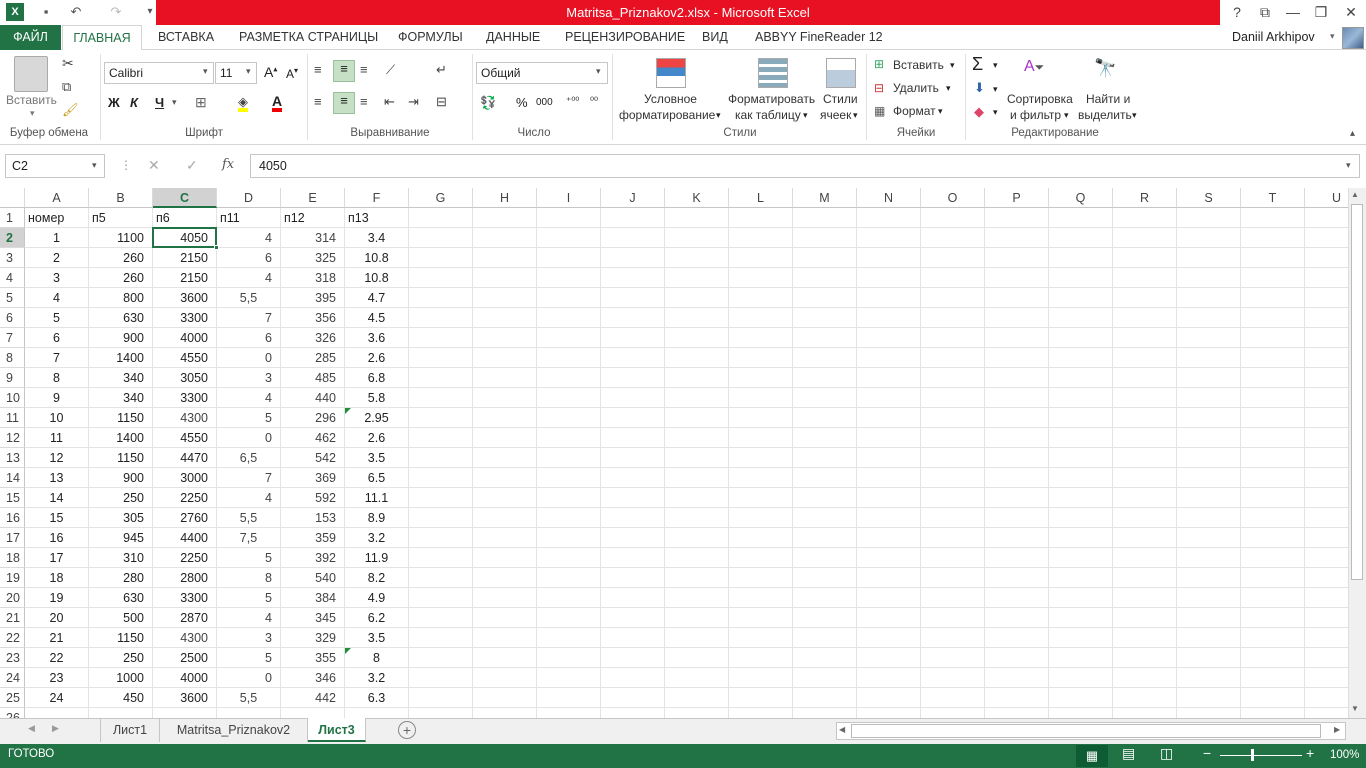 This screenshot has width=1366, height=768. I want to click on zoom-slider, so click(1261, 755).